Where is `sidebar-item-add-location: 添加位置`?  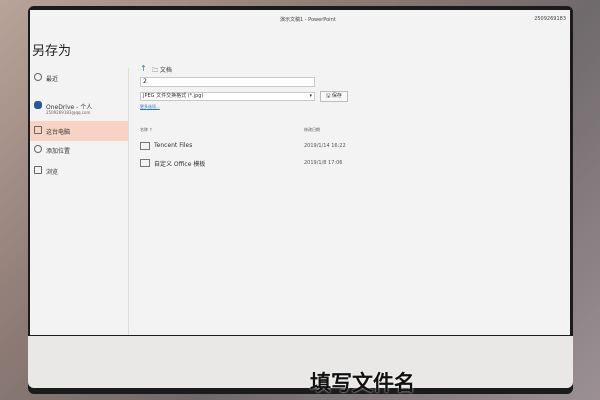
sidebar-item-add-location: 添加位置 is located at coordinates (79, 150).